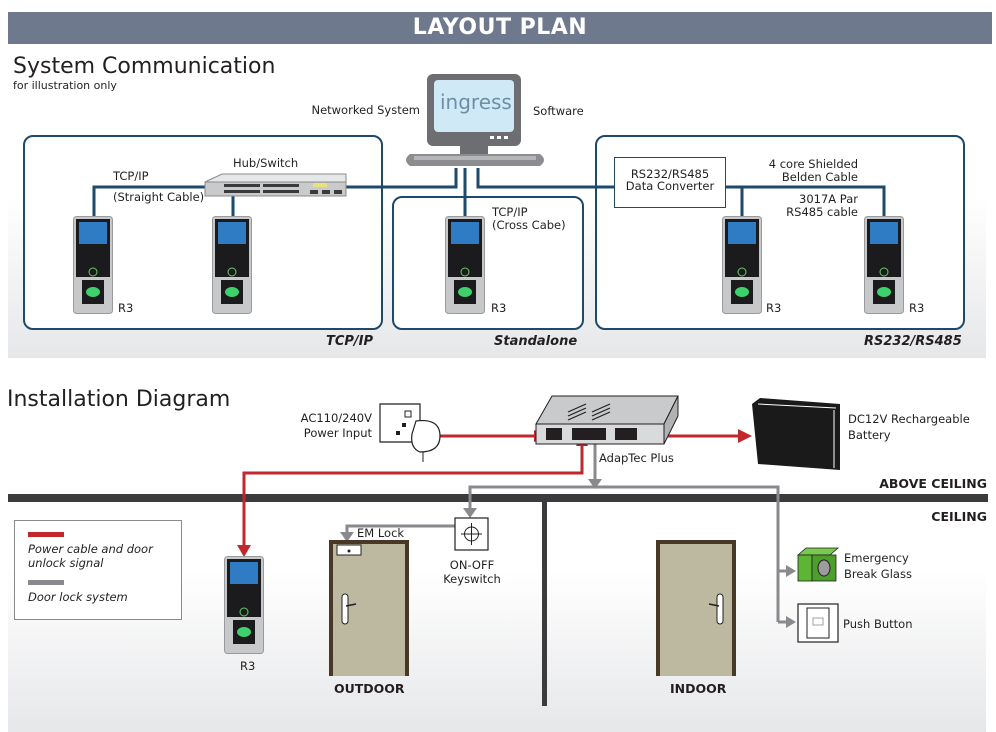  I want to click on data-converter-box: RS232/RS485 Data Converter, so click(670, 182).